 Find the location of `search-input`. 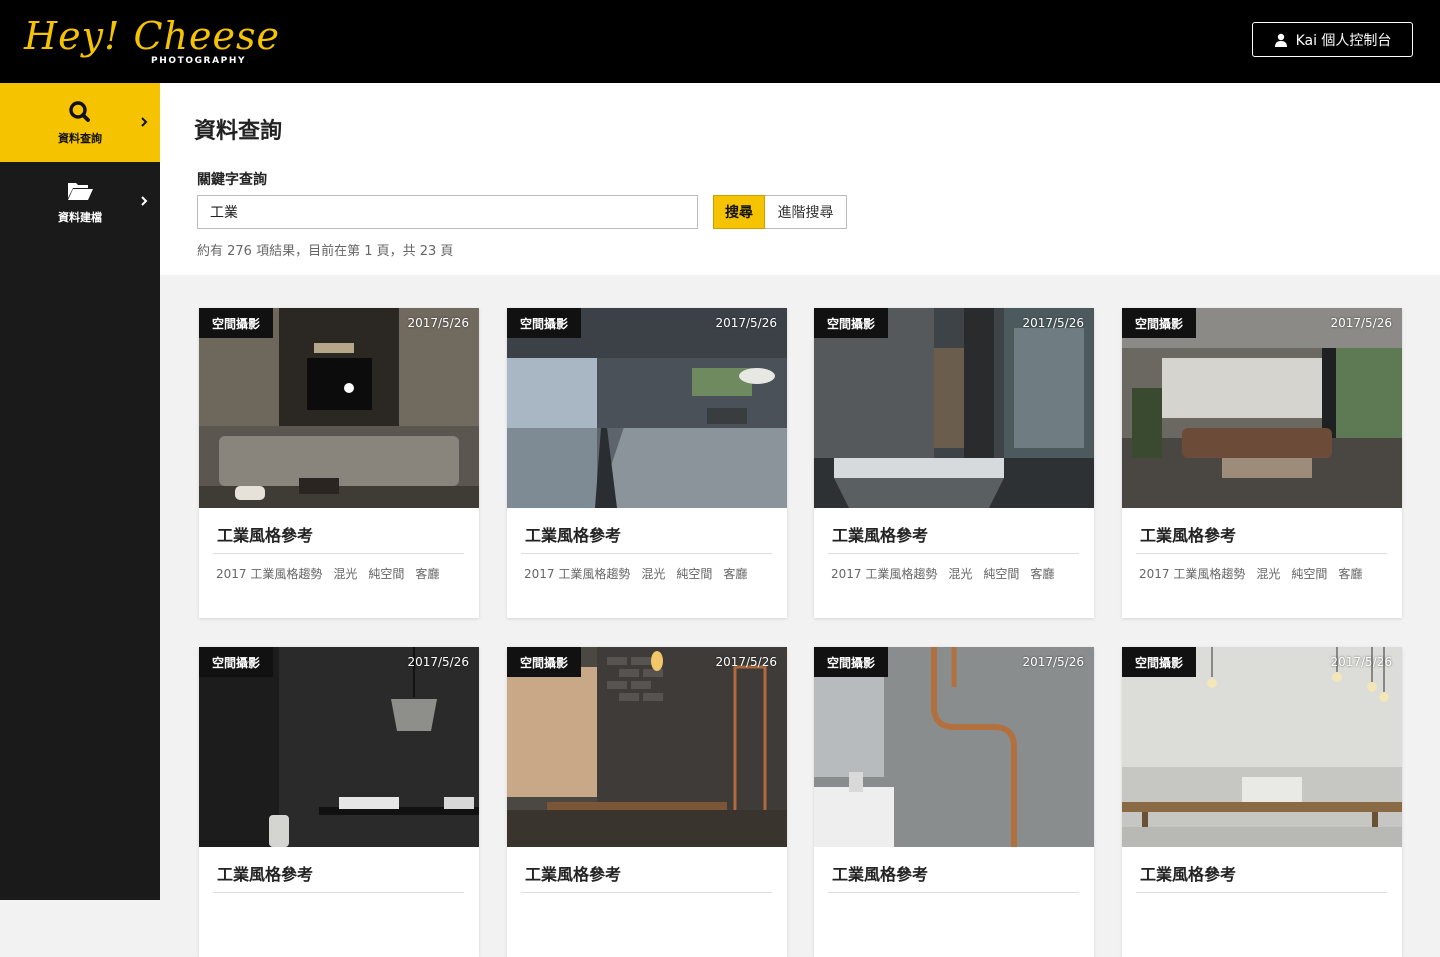

search-input is located at coordinates (447, 212).